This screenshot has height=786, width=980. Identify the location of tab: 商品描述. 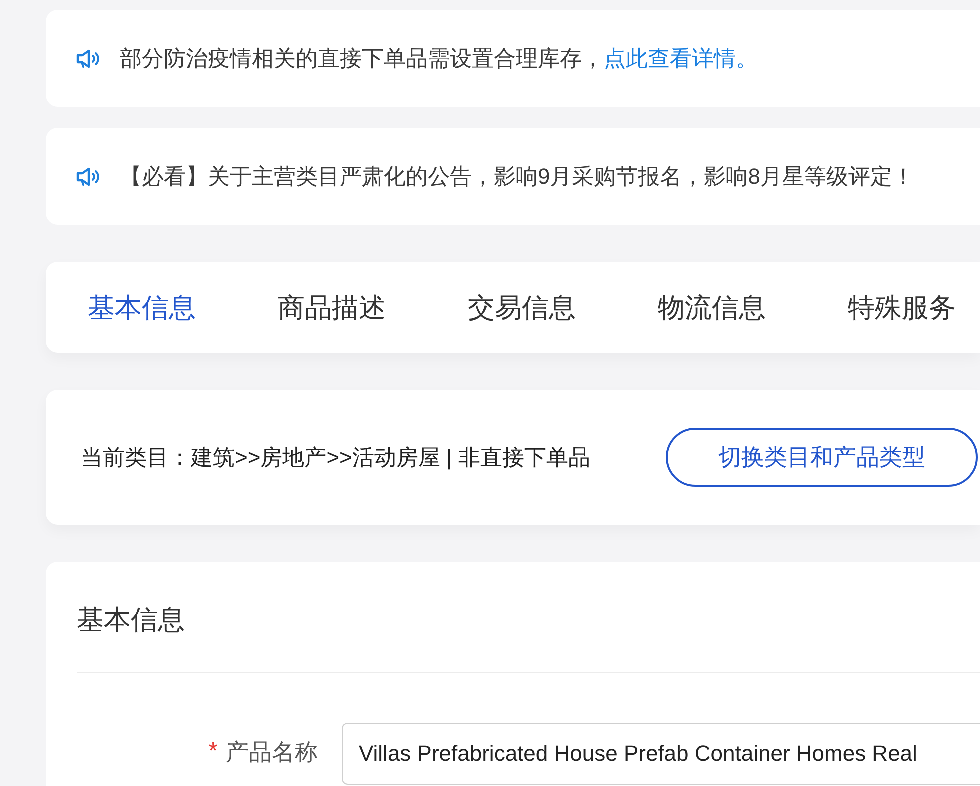
(332, 308).